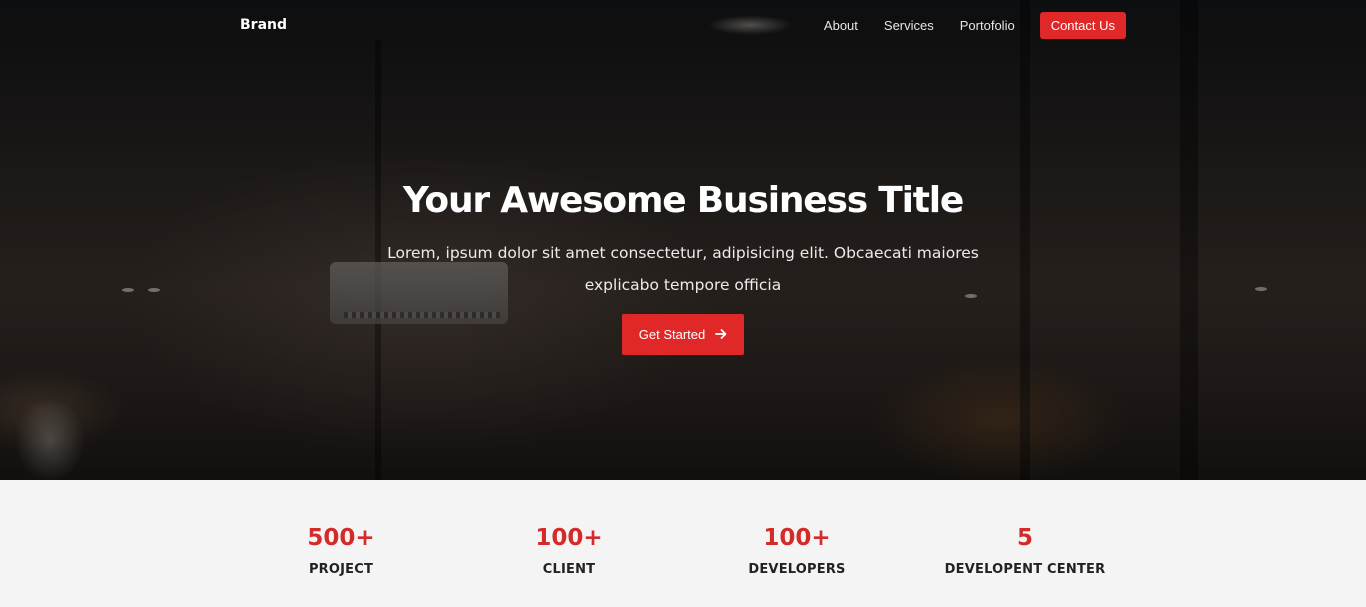  I want to click on stat-developers: 100+ DEVELOPERS, so click(797, 549).